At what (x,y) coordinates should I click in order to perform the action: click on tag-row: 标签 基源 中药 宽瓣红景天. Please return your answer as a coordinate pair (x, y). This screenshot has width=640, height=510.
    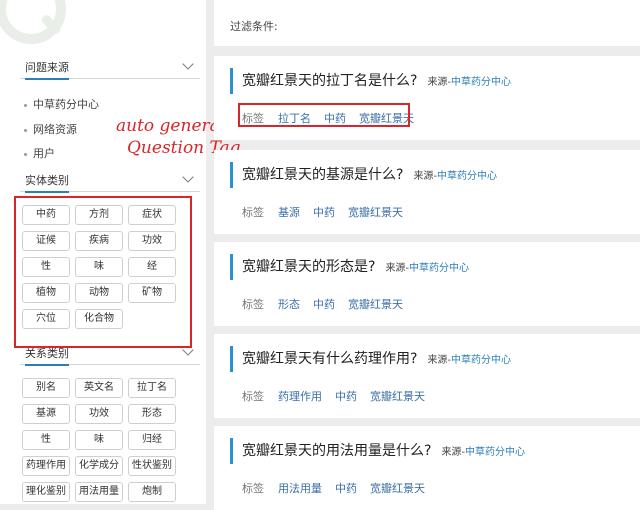
    Looking at the image, I should click on (329, 212).